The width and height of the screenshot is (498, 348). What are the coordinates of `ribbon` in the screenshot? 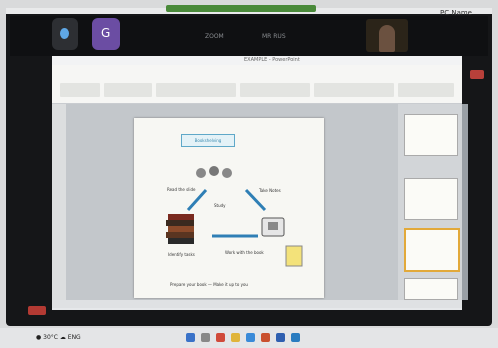 It's located at (257, 84).